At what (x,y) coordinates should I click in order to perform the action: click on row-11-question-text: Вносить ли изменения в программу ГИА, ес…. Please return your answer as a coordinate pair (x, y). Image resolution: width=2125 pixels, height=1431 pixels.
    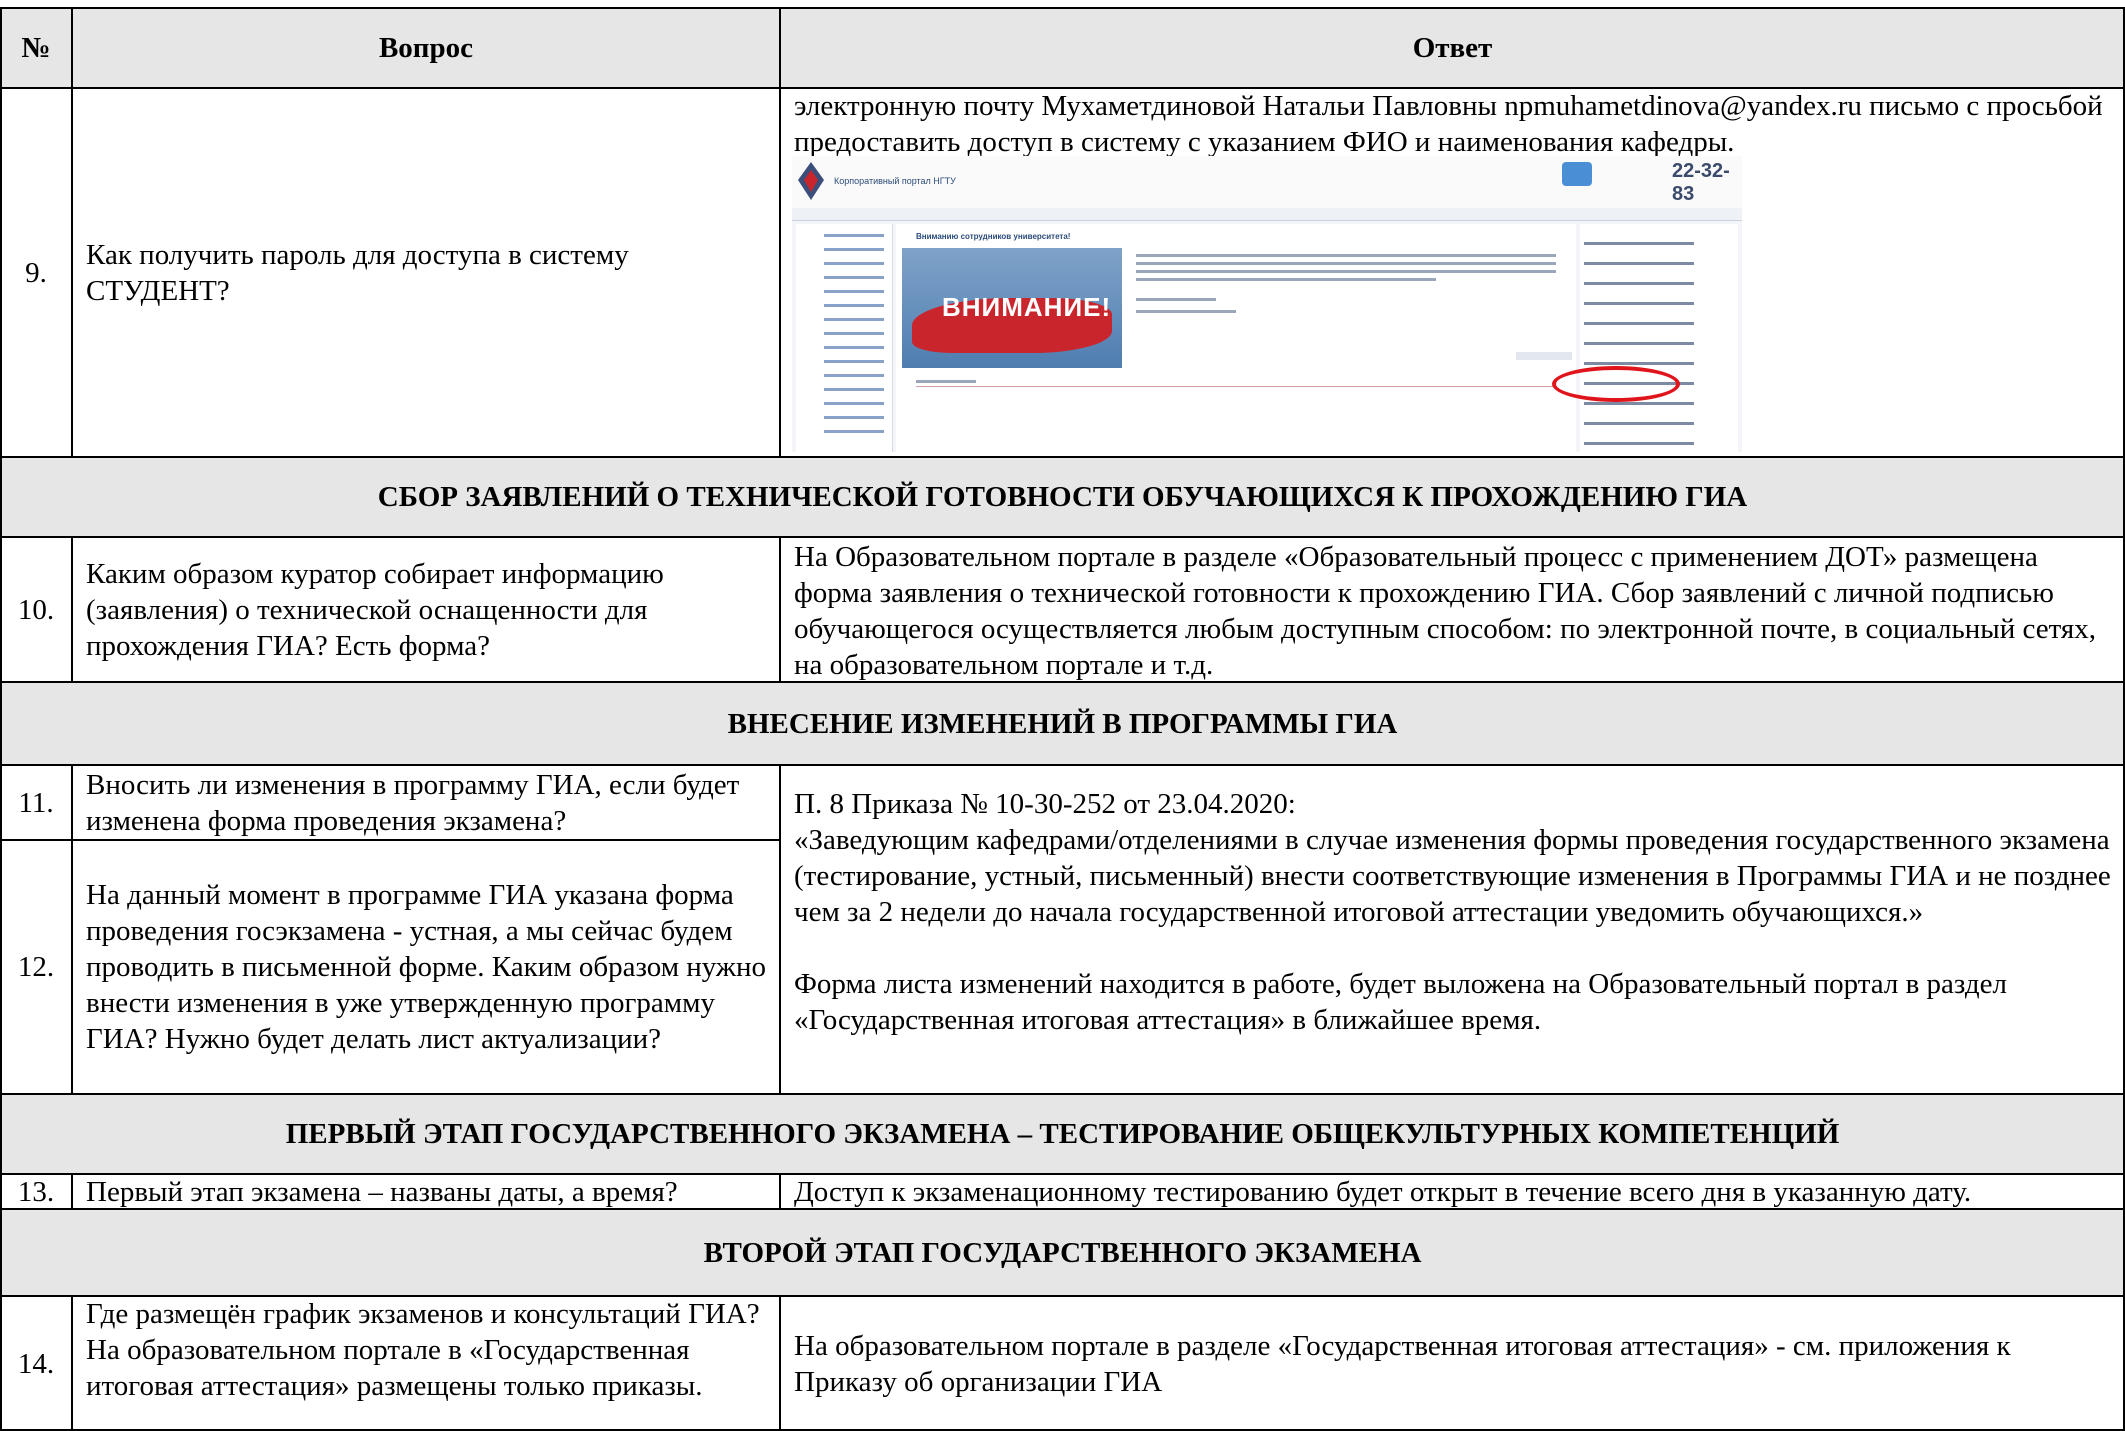
    Looking at the image, I should click on (413, 802).